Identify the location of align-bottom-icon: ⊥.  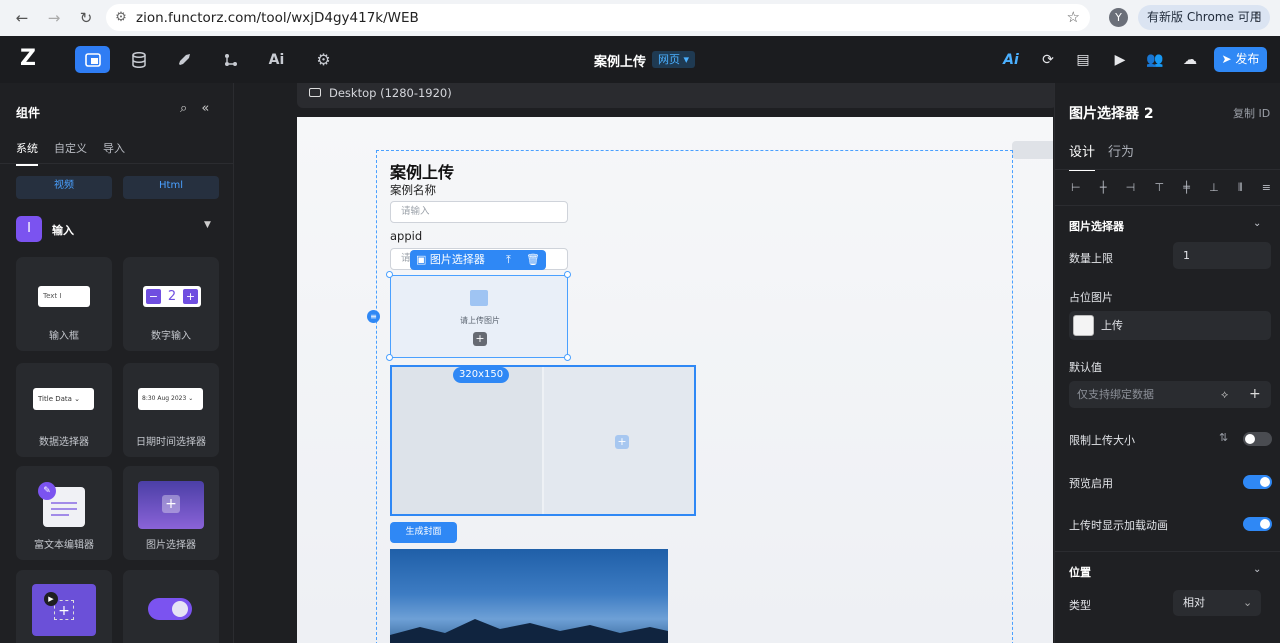
(1214, 188).